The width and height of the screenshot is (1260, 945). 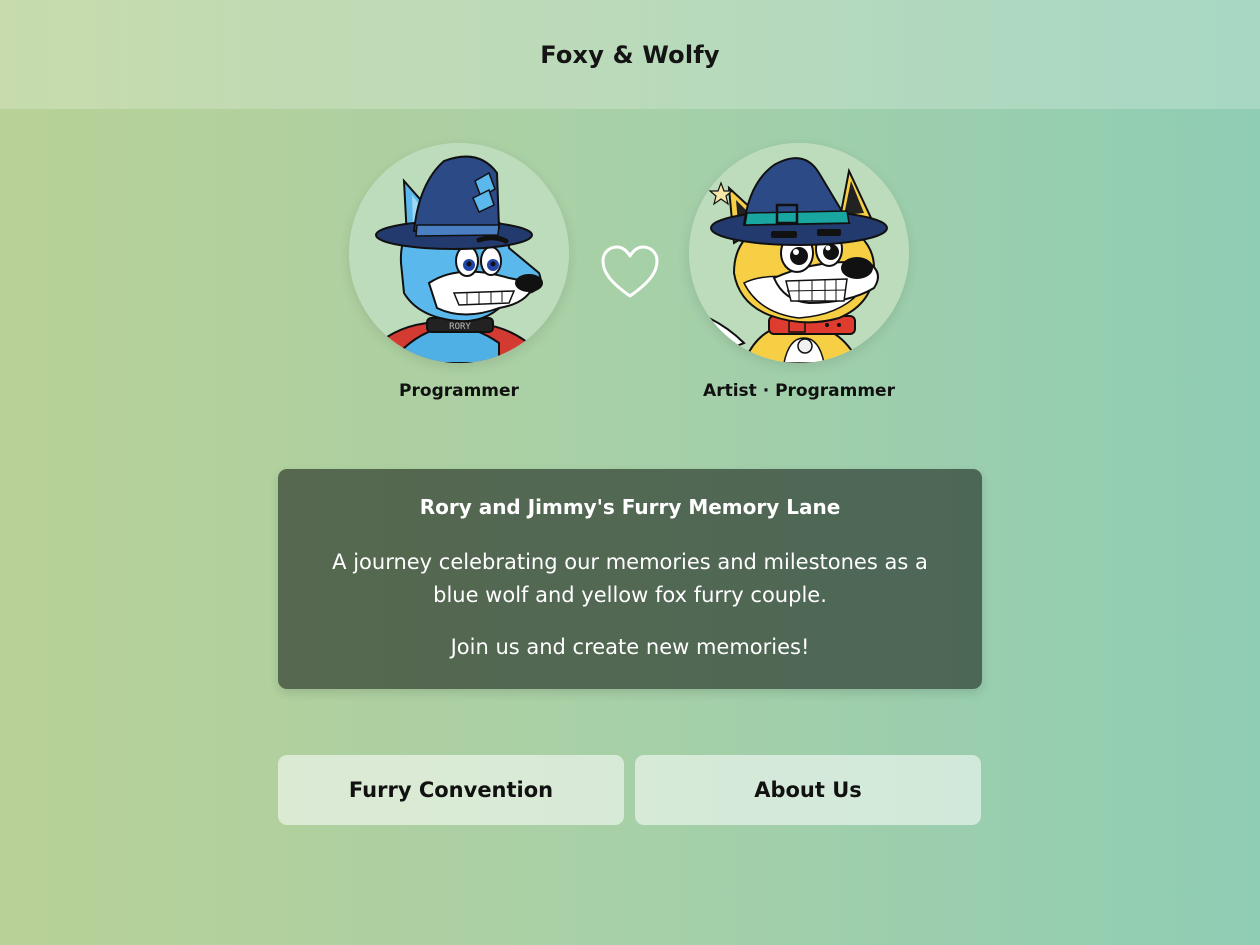 What do you see at coordinates (808, 790) in the screenshot?
I see `about-us-button: About Us` at bounding box center [808, 790].